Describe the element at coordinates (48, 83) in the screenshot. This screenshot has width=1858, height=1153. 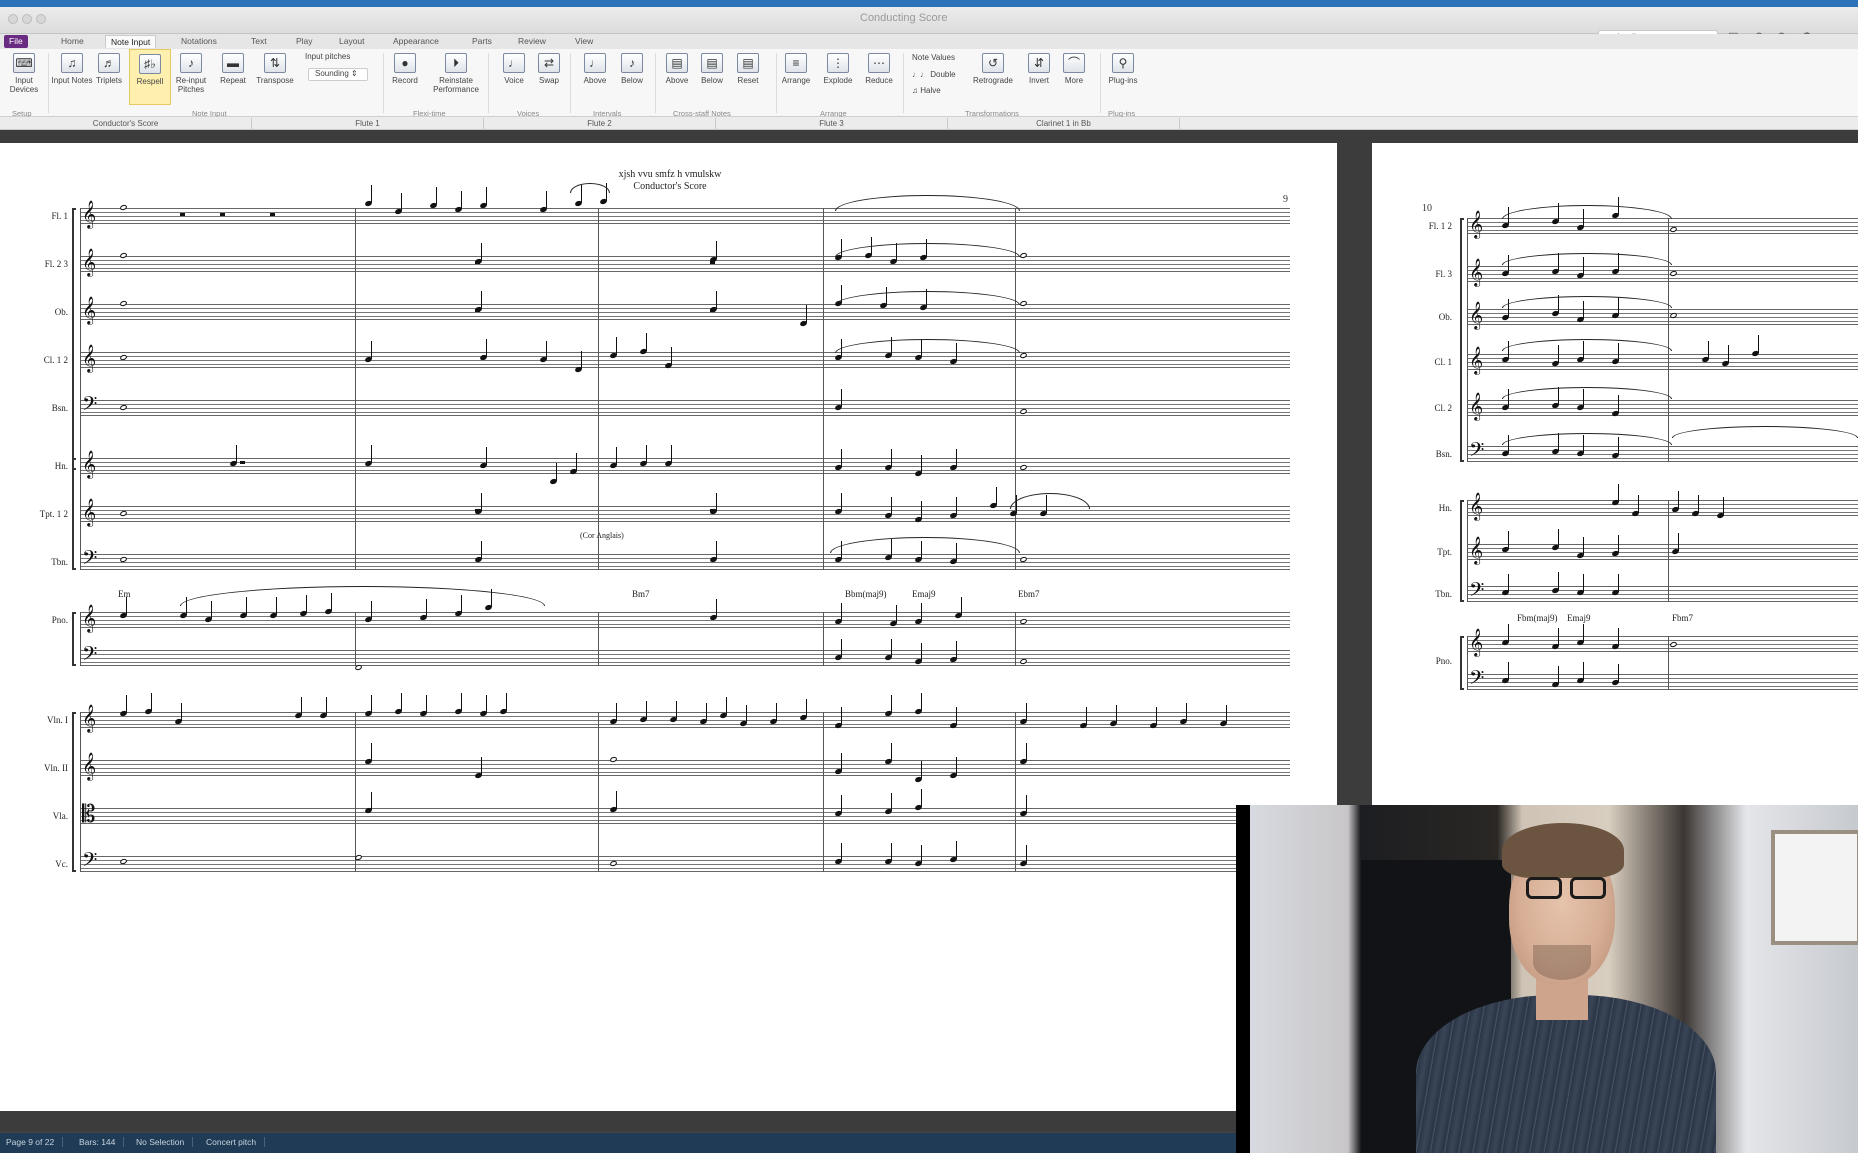
I see `group-divider` at that location.